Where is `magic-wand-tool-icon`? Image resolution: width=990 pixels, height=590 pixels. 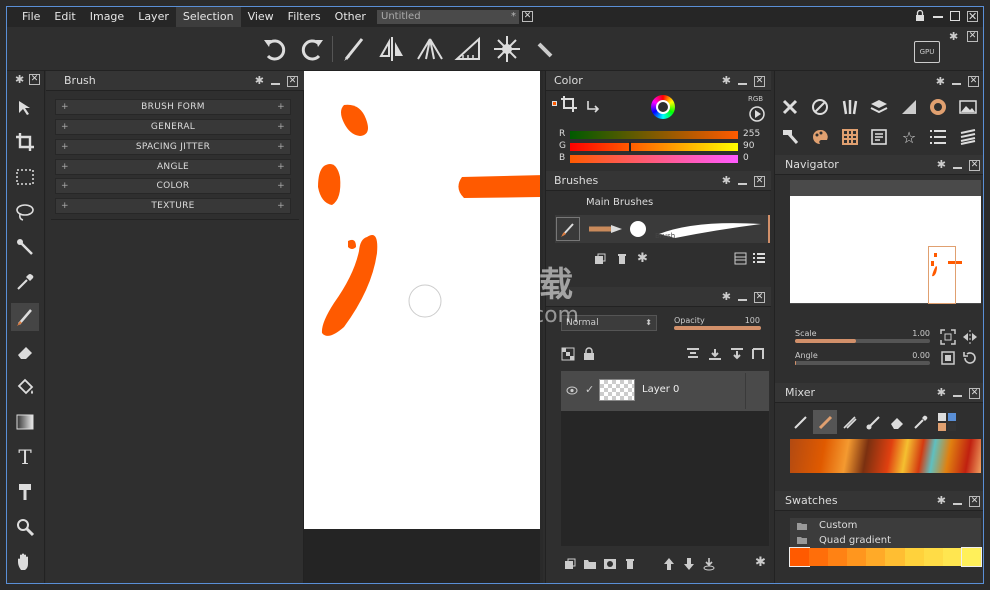
magic-wand-tool-icon is located at coordinates (25, 247).